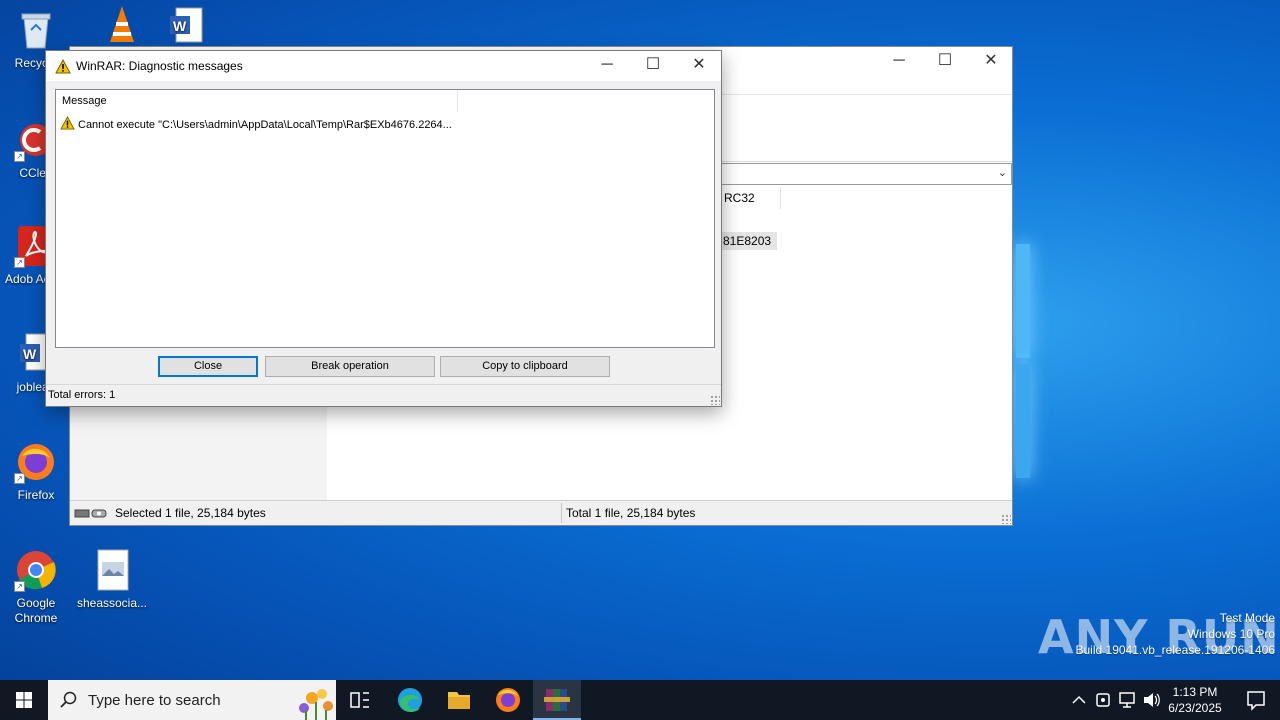  Describe the element at coordinates (383, 384) in the screenshot. I see `divider` at that location.